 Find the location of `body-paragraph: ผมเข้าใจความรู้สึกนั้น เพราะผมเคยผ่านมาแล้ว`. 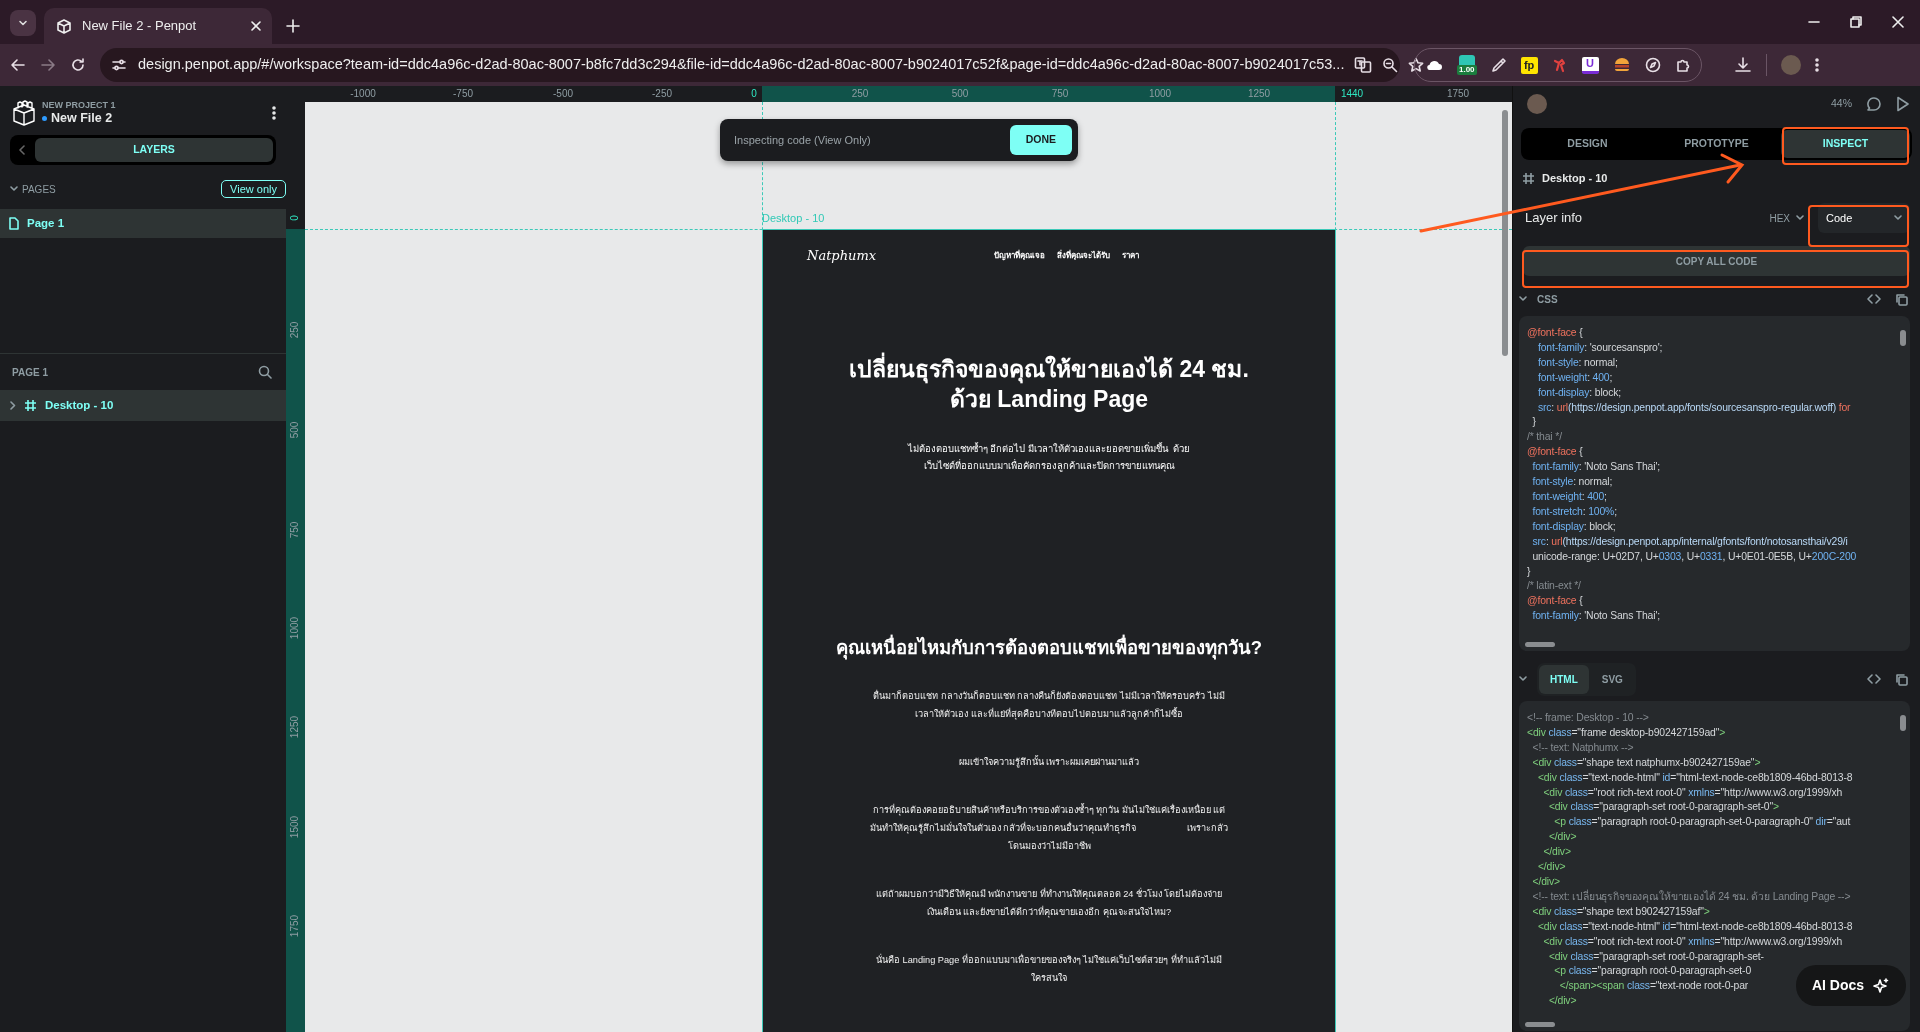

body-paragraph: ผมเข้าใจความรู้สึกนั้น เพราะผมเคยผ่านมาแล้ว is located at coordinates (1049, 762).